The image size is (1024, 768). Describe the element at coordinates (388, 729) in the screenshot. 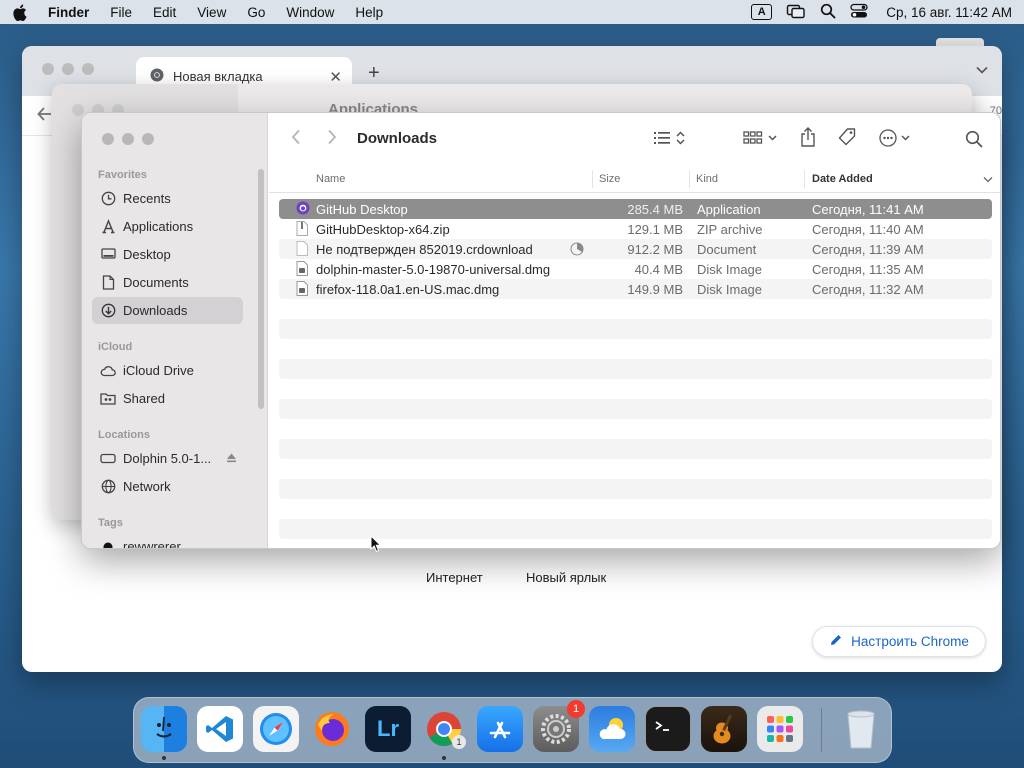

I see `dock-lightroom-icon: Lr` at that location.